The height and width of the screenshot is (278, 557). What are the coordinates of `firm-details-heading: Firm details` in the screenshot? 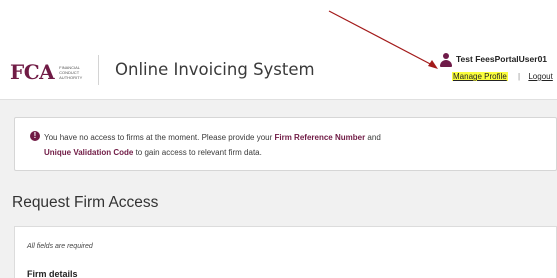 It's located at (52, 273).